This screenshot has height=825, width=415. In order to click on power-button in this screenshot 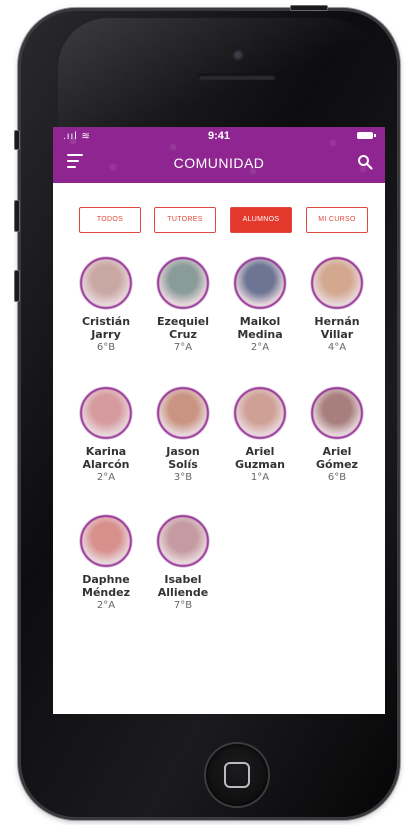, I will do `click(309, 8)`.